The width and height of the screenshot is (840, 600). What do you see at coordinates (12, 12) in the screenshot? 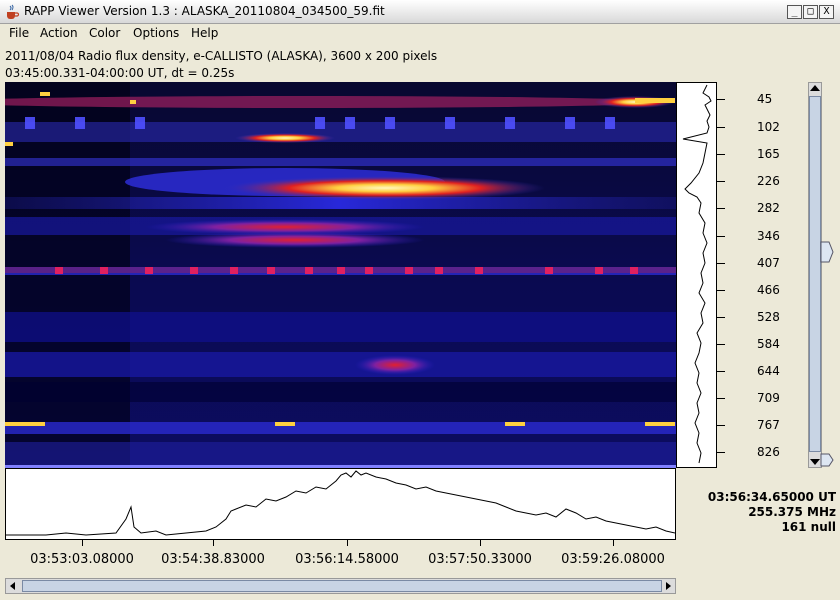
I see `java-cup-icon` at bounding box center [12, 12].